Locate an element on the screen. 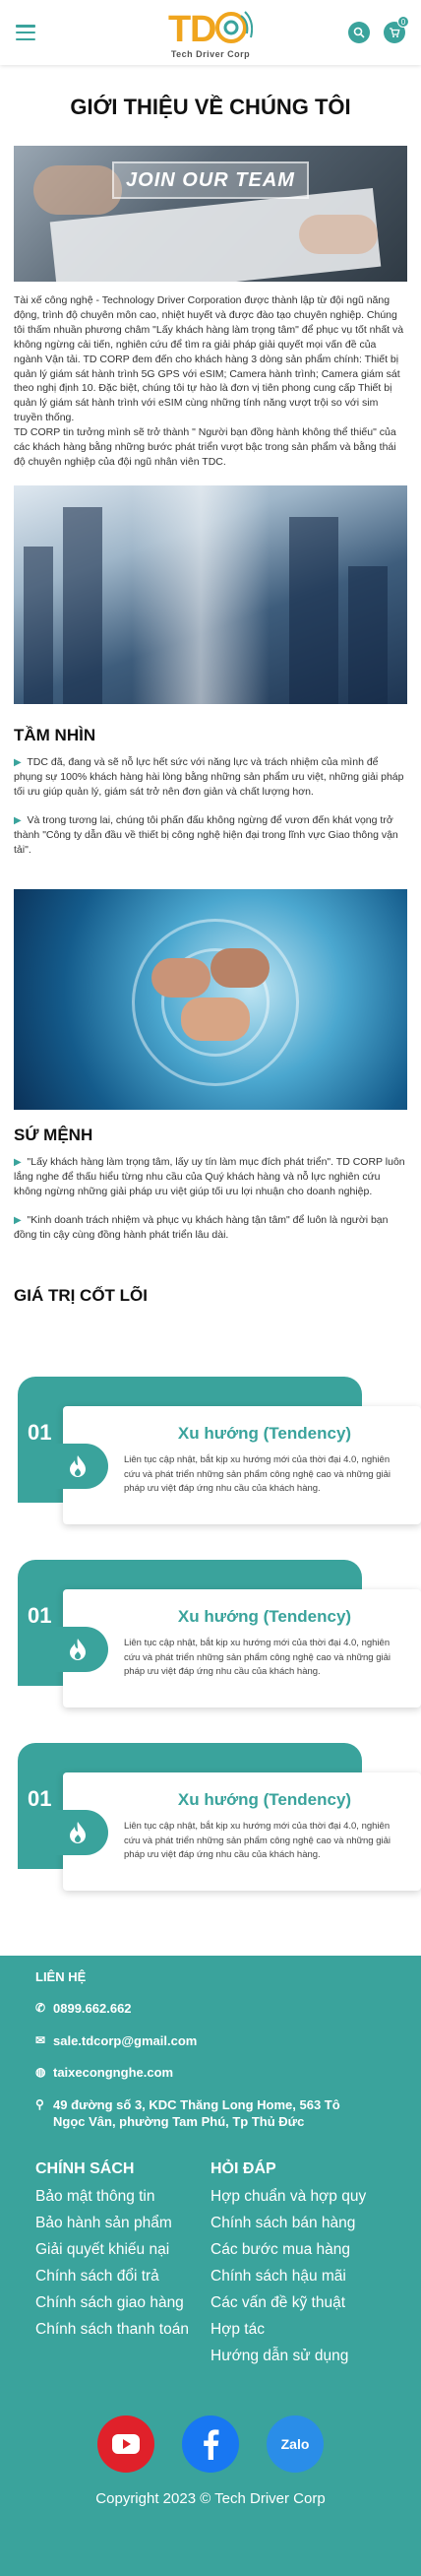 The image size is (421, 2576). teamwork-hands-image is located at coordinates (210, 999).